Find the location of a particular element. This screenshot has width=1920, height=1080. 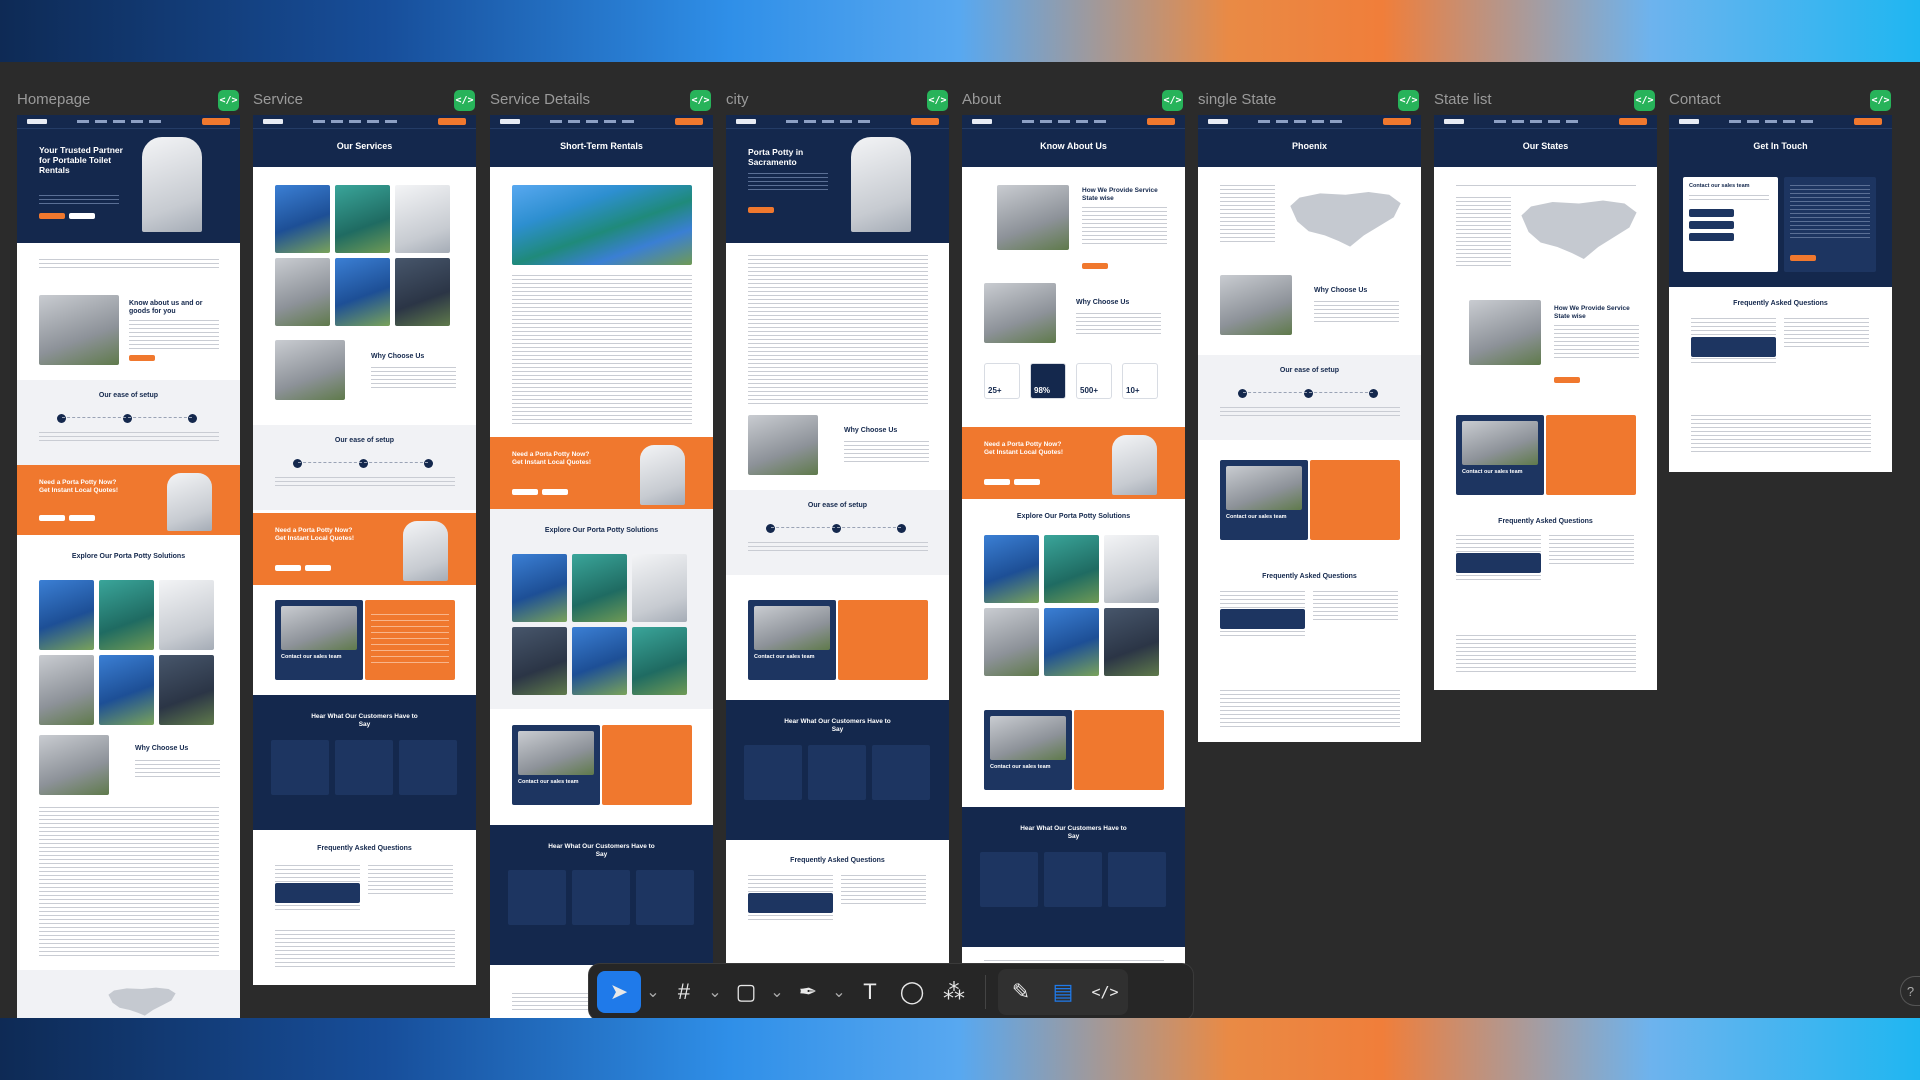

shape-tool: ▢ is located at coordinates (746, 992).